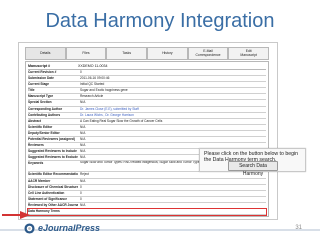 The image size is (320, 240). Describe the element at coordinates (104, 90) in the screenshot. I see `detail-value: Sugar and Exotic happiness gene` at that location.